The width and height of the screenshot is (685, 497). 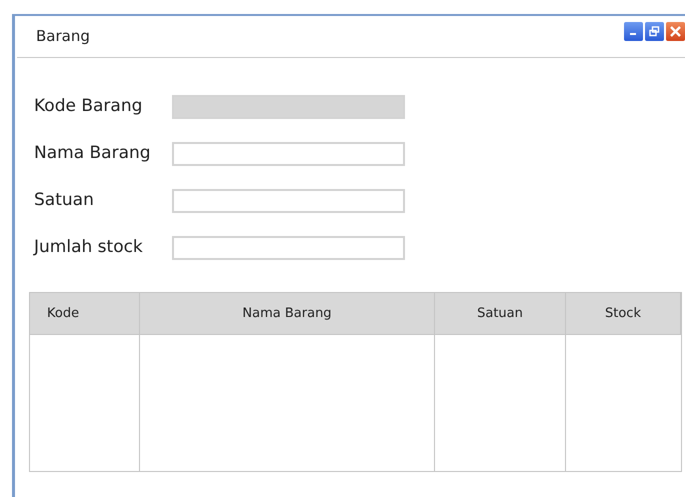 What do you see at coordinates (89, 106) in the screenshot?
I see `field-label: Kode Barang` at bounding box center [89, 106].